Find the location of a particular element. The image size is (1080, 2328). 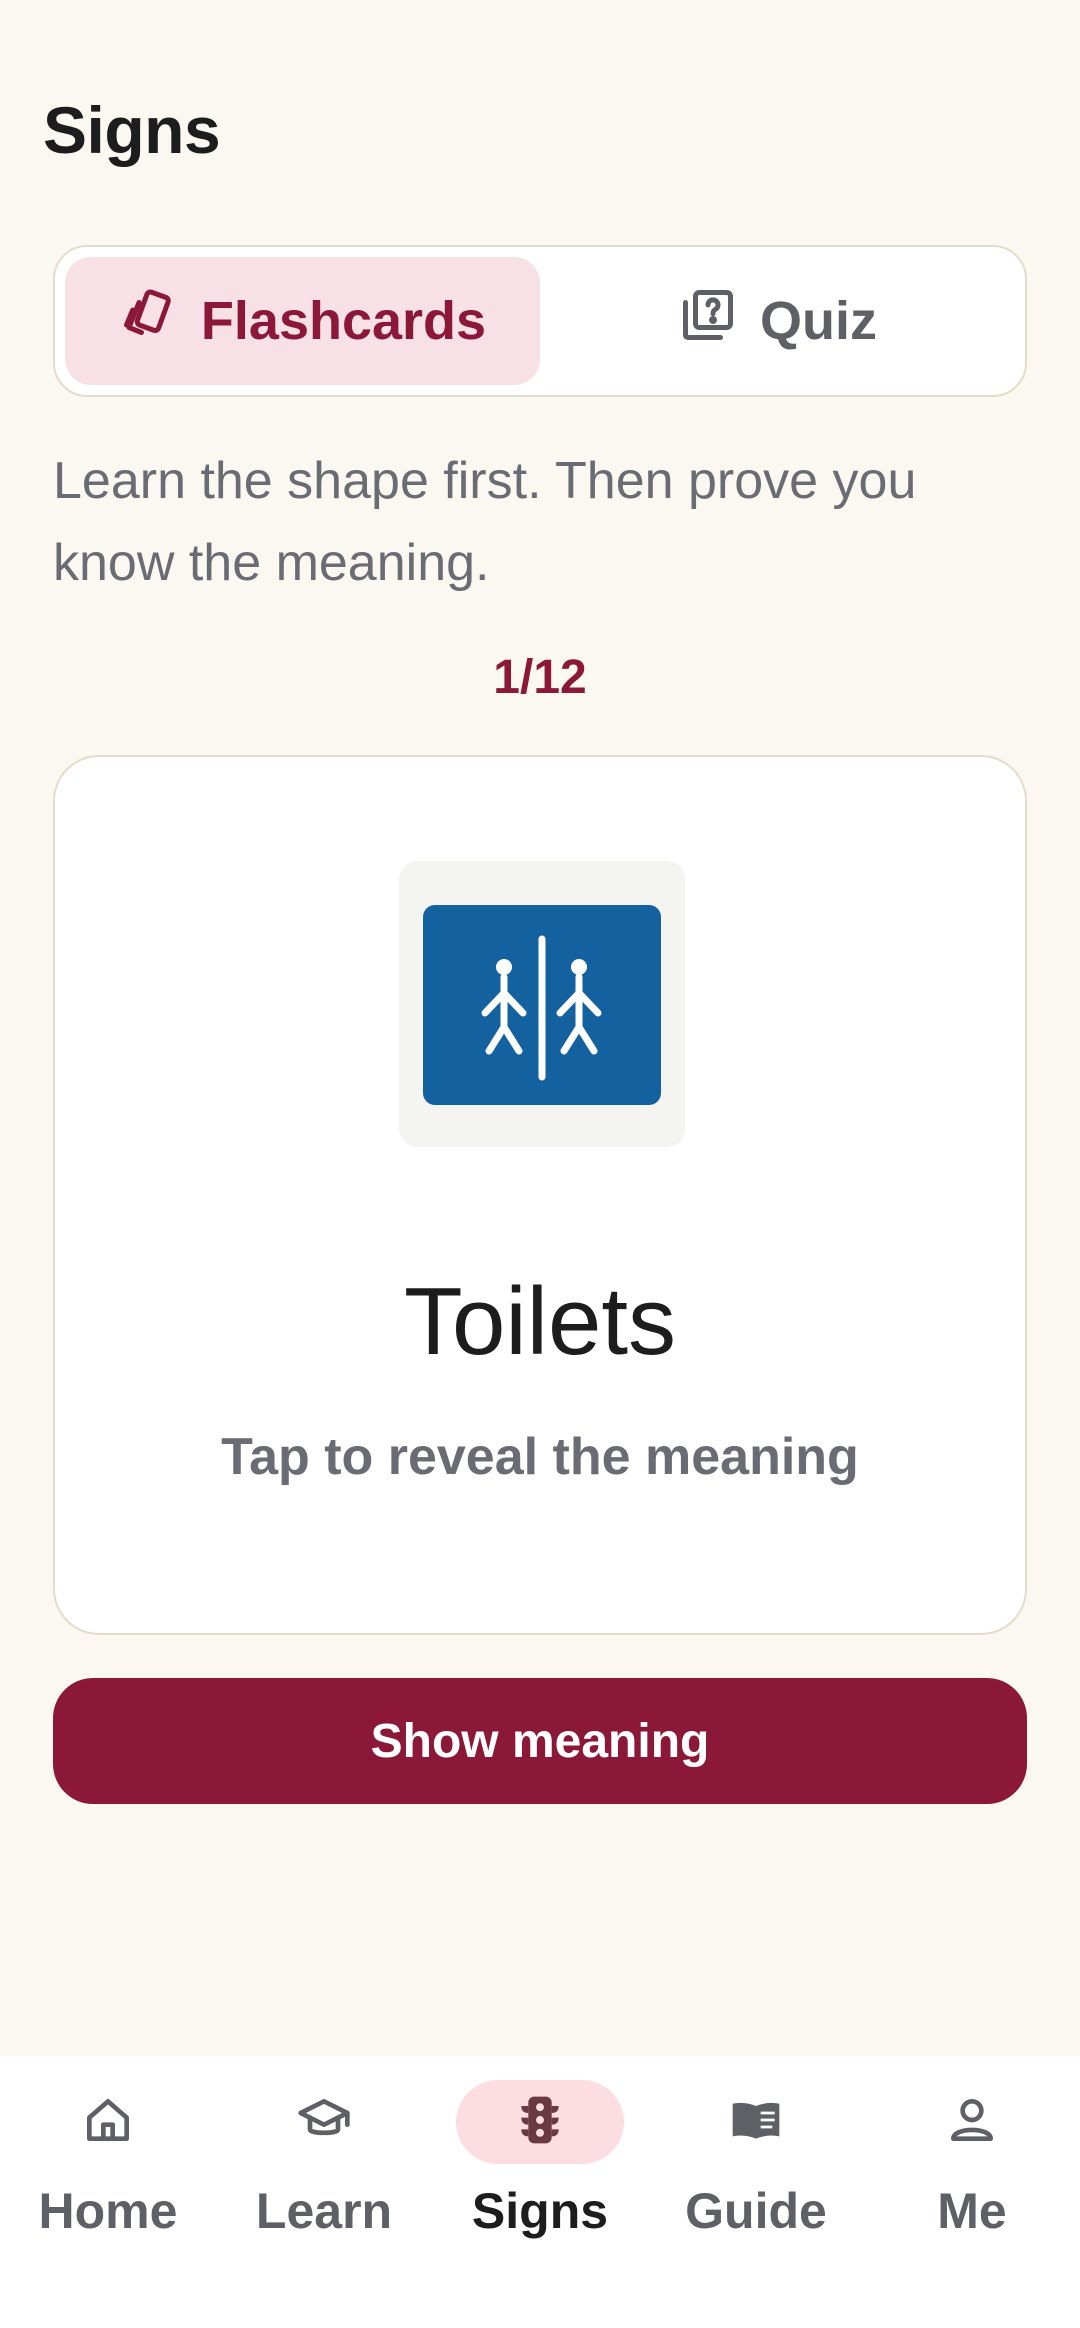

tab-quiz: Quiz is located at coordinates (777, 321).